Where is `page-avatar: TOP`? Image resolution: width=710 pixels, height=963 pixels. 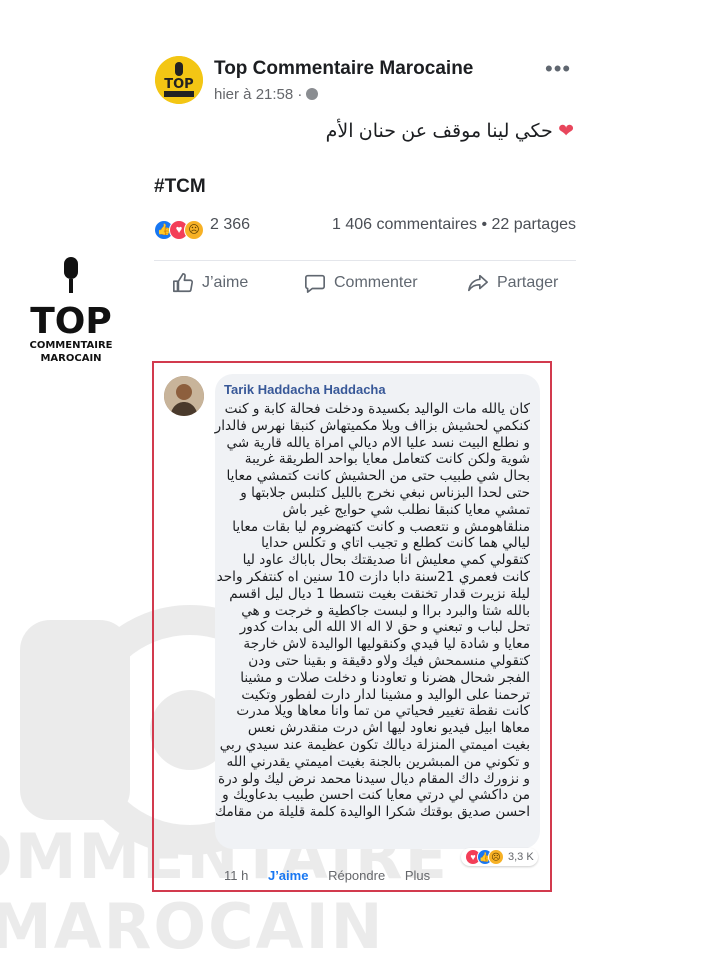
page-avatar: TOP is located at coordinates (179, 80).